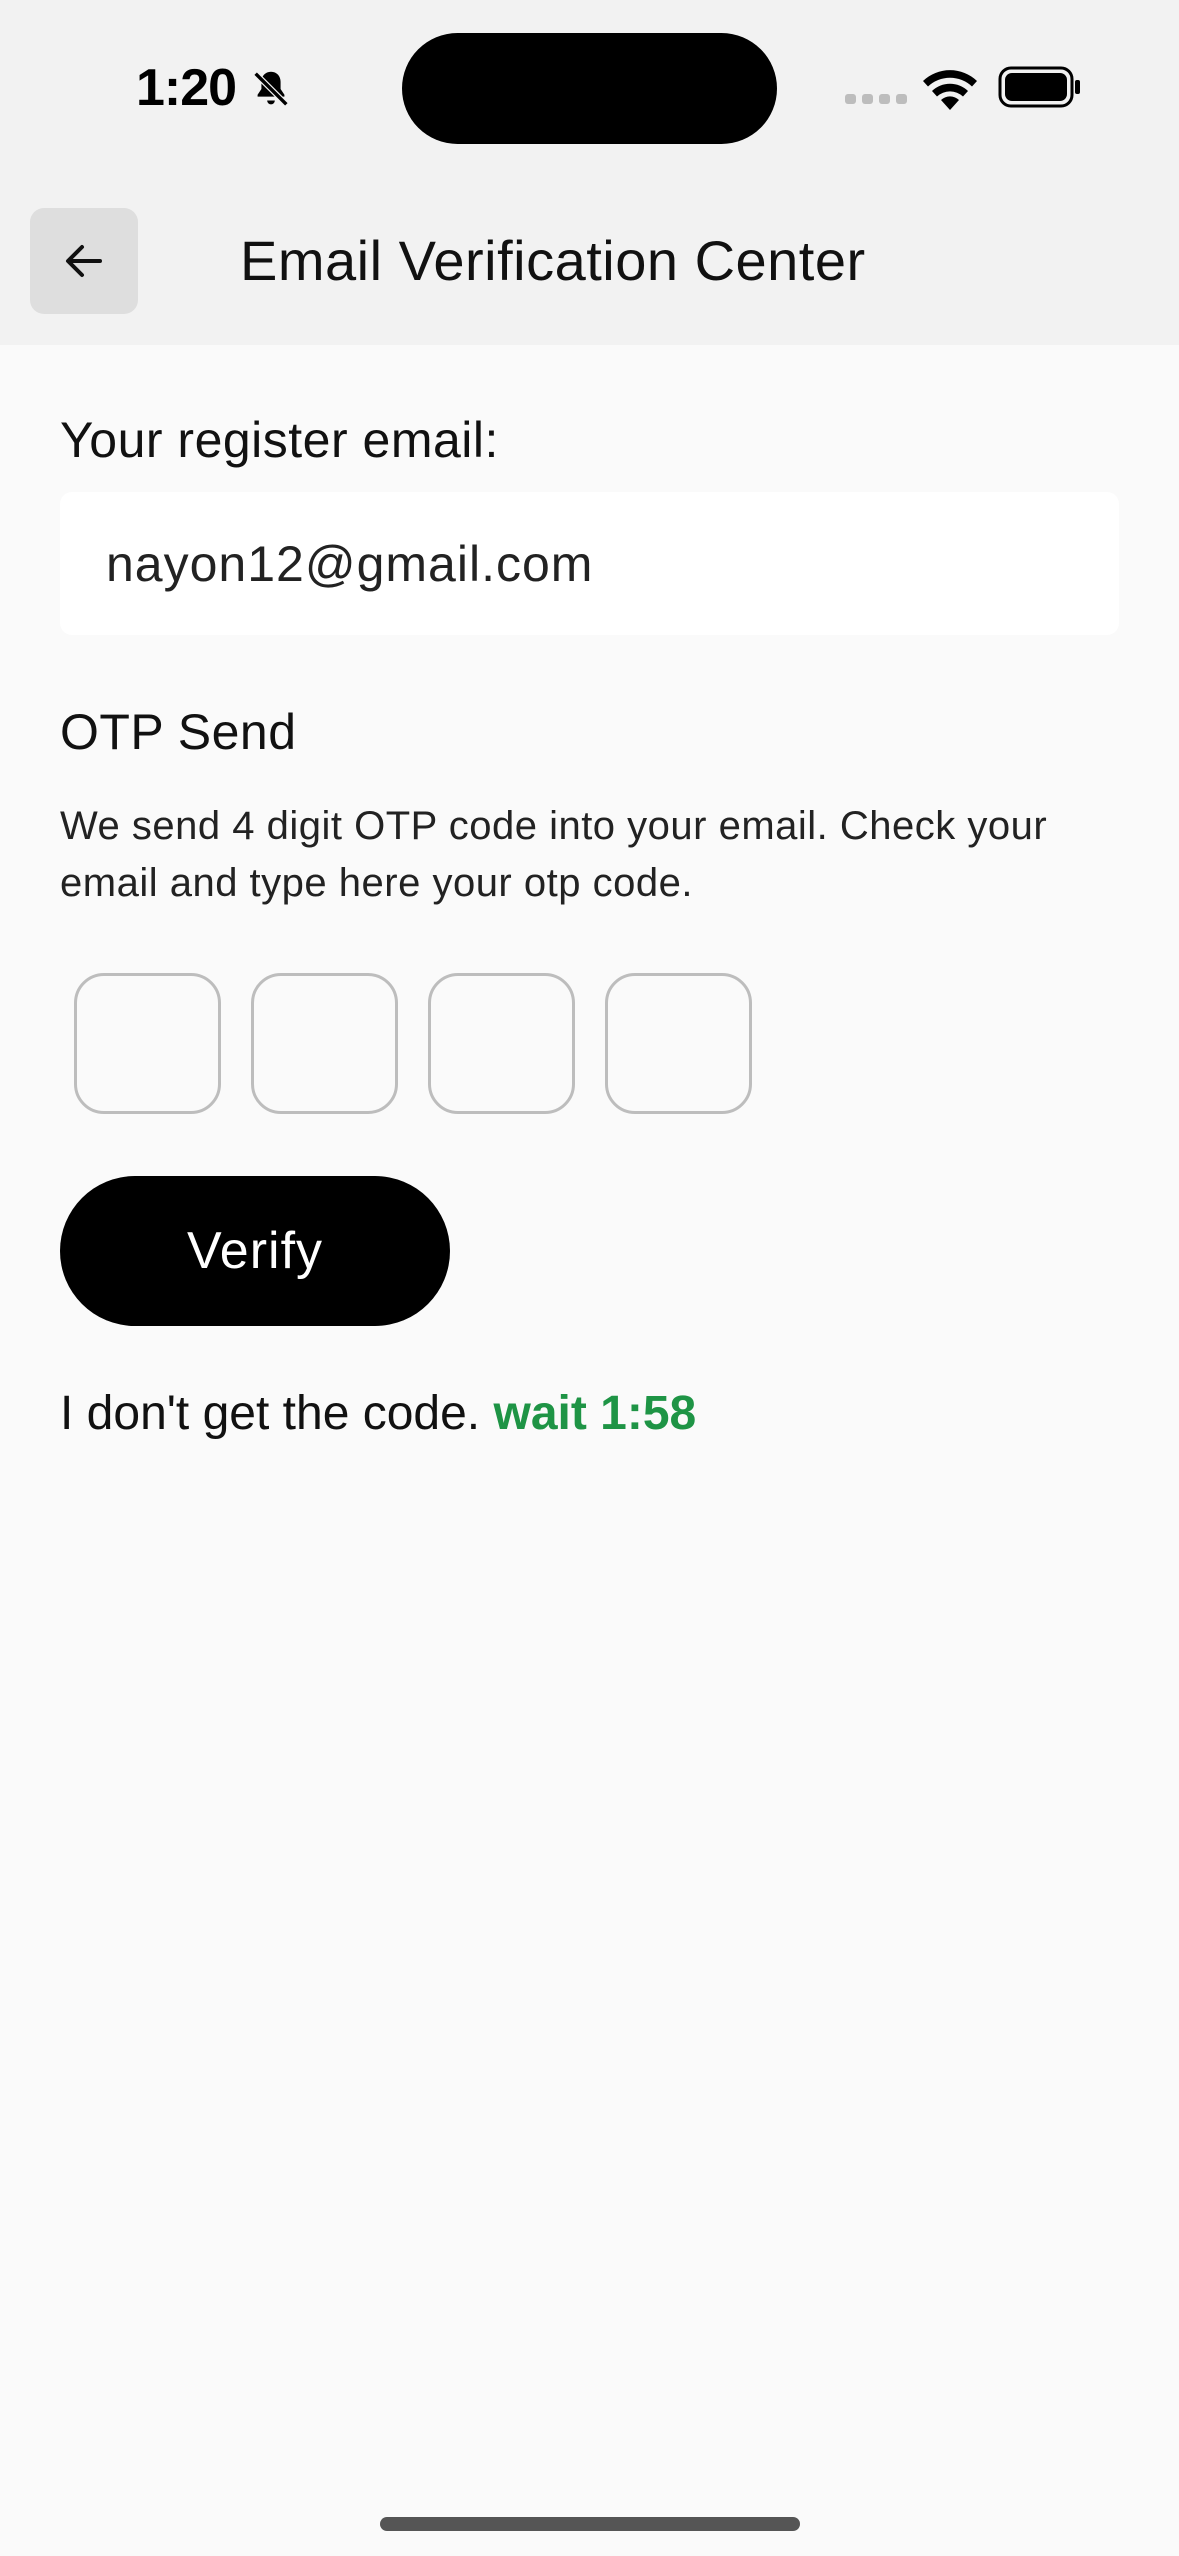 The width and height of the screenshot is (1179, 2556). What do you see at coordinates (186, 88) in the screenshot?
I see `status-time: 1:20` at bounding box center [186, 88].